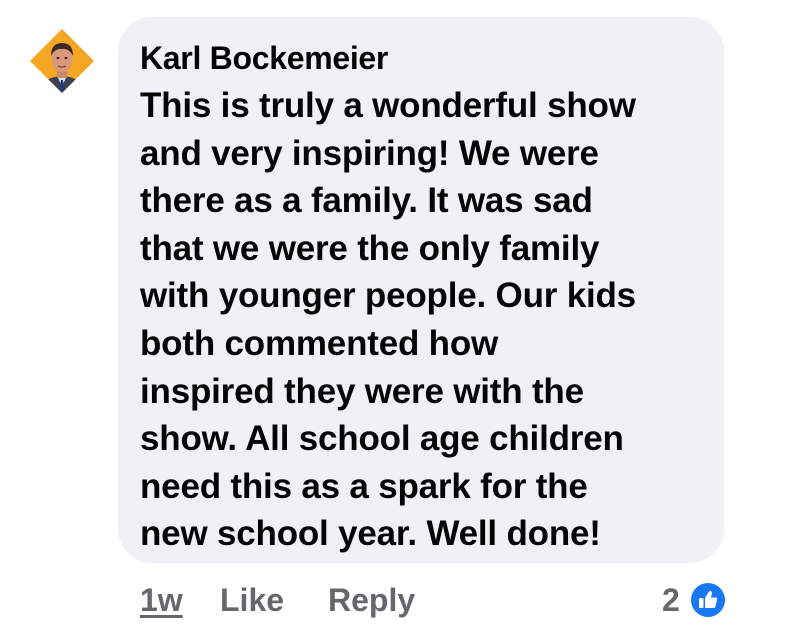 This screenshot has height=632, width=786. I want to click on comment-text-line: need this as a spark for the, so click(364, 486).